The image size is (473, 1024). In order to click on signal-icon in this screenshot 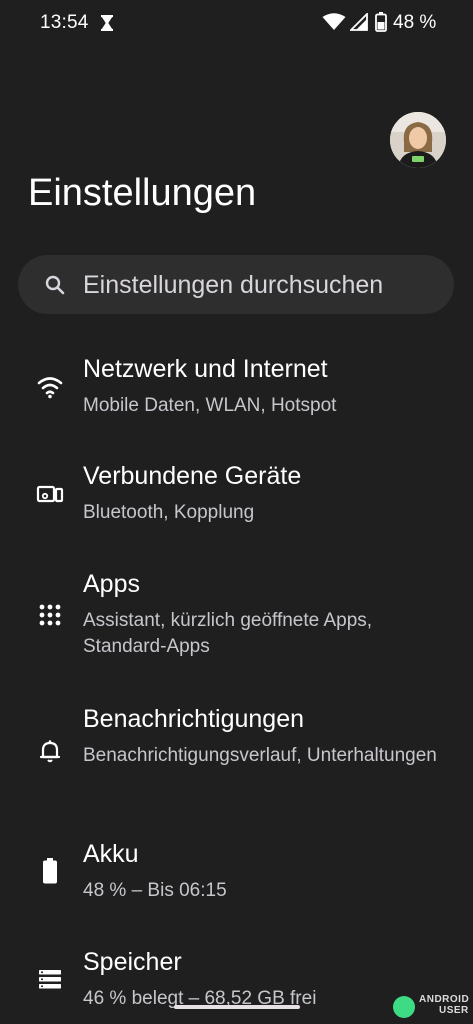, I will do `click(359, 22)`.